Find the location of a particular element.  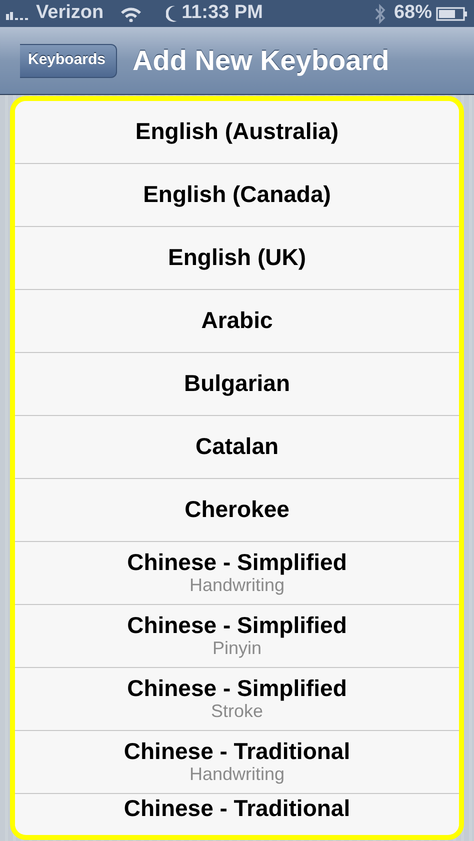

keyboard-name: Arabic is located at coordinates (237, 321).